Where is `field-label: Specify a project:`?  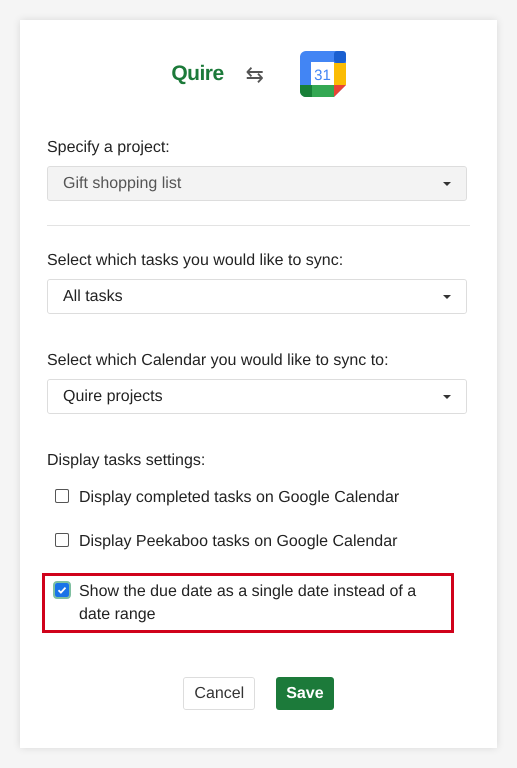
field-label: Specify a project: is located at coordinates (109, 148).